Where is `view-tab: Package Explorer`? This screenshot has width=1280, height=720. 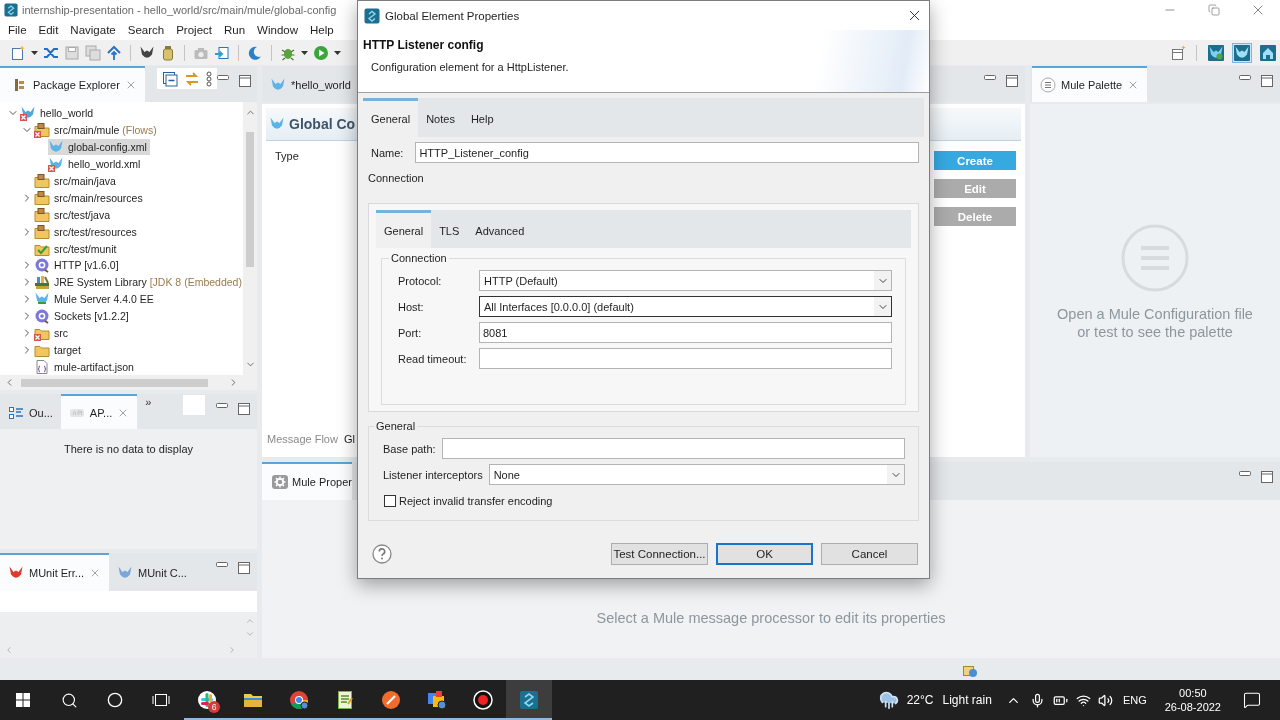 view-tab: Package Explorer is located at coordinates (72, 84).